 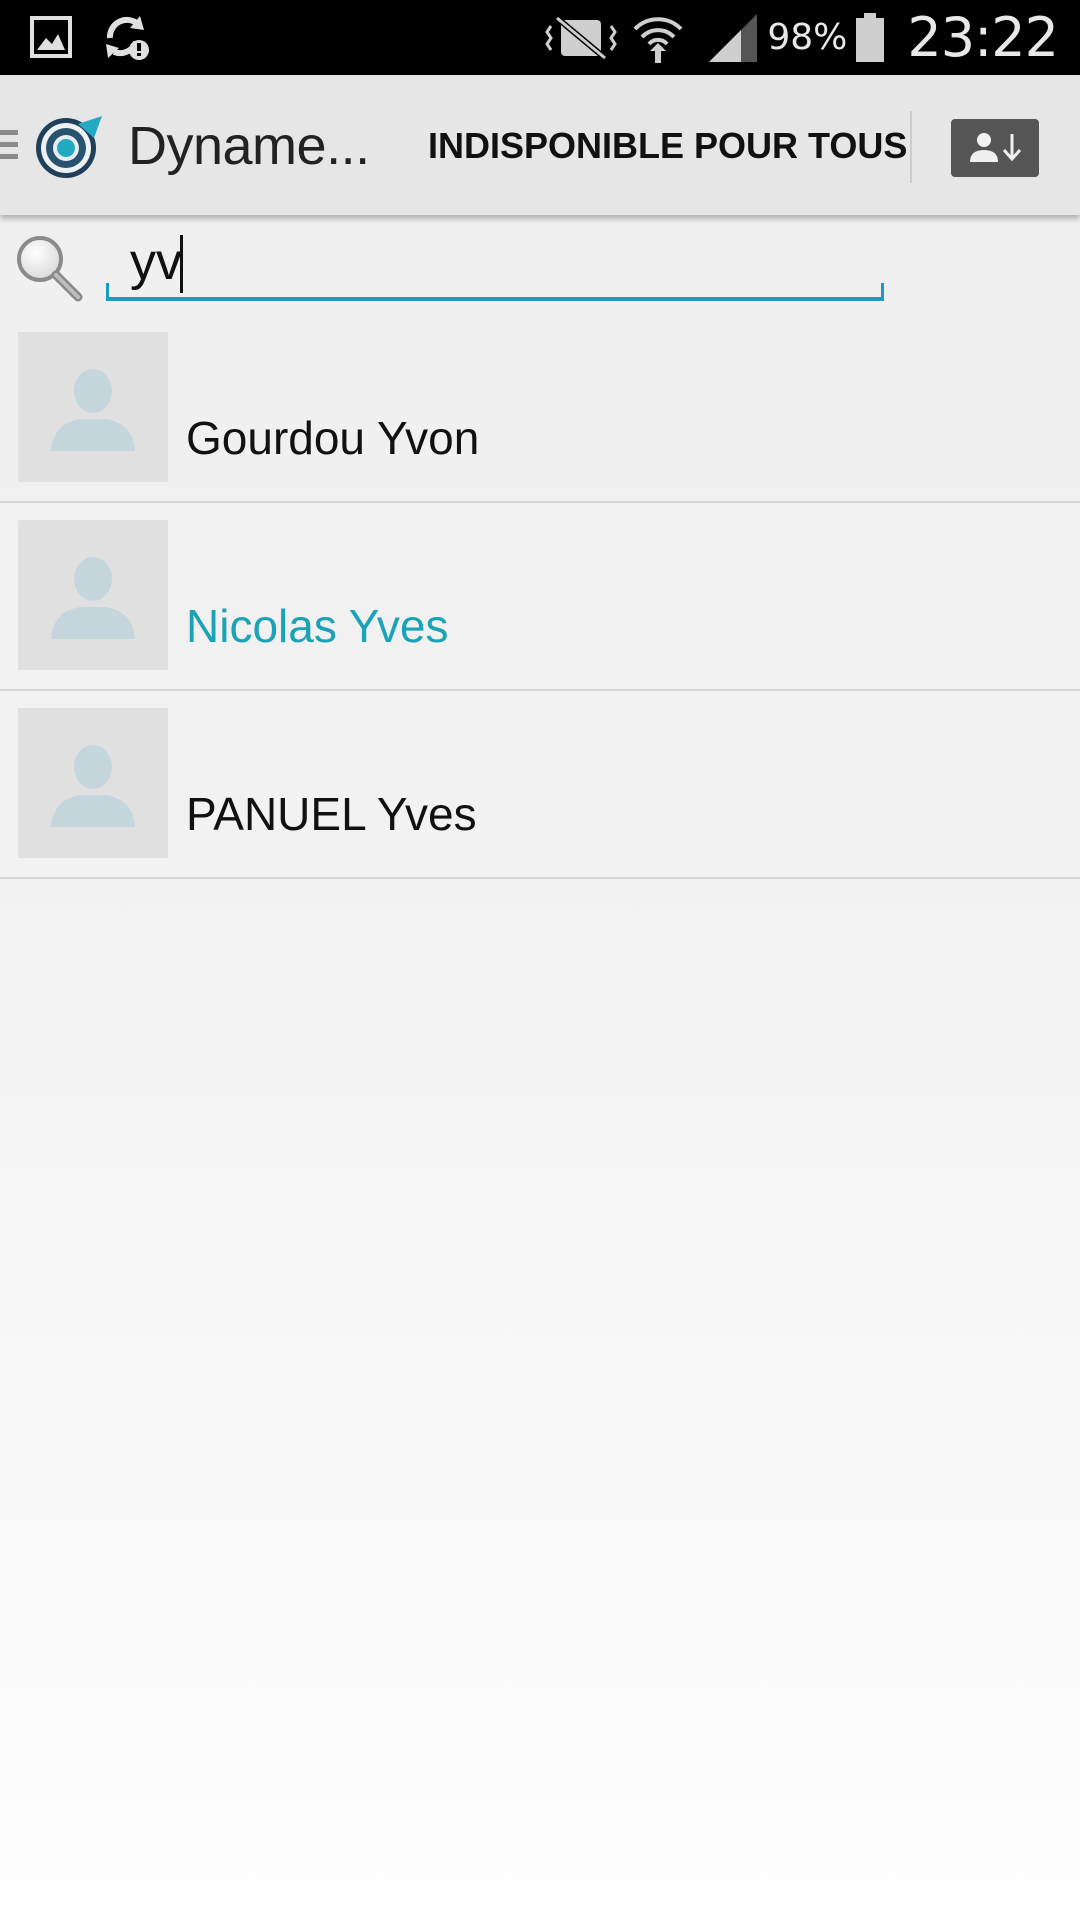 What do you see at coordinates (658, 38) in the screenshot?
I see `wifi-icon` at bounding box center [658, 38].